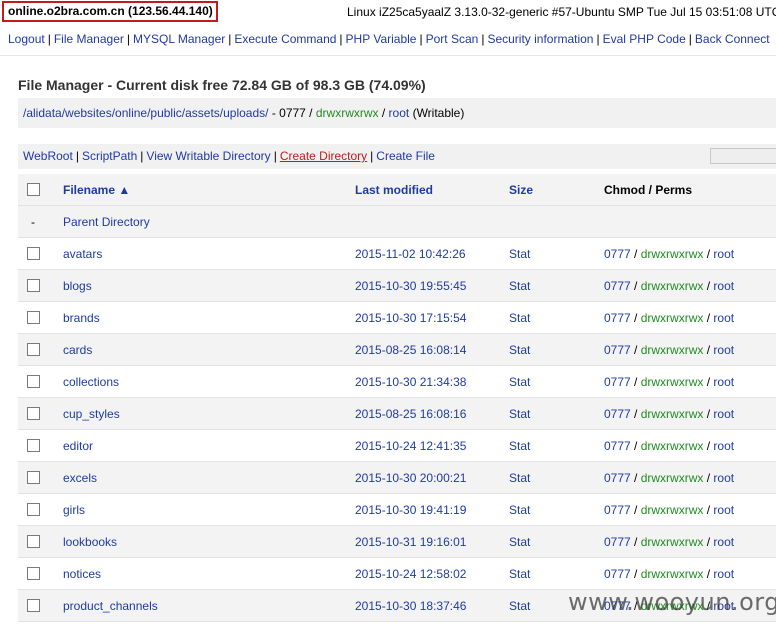 This screenshot has height=631, width=776. Describe the element at coordinates (106, 222) in the screenshot. I see `parent-directory-link: Parent Directory` at that location.